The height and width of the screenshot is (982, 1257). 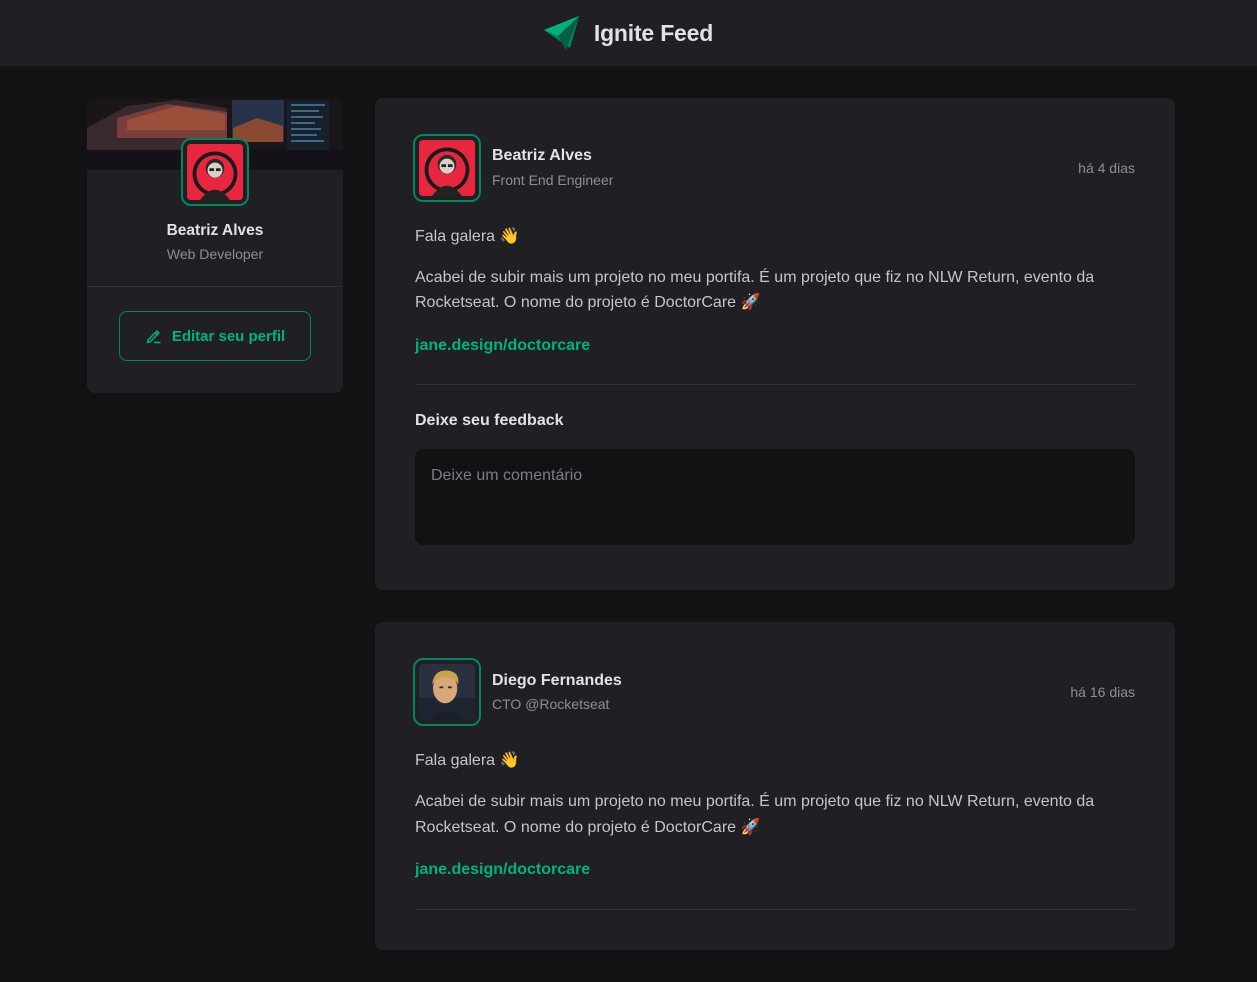 What do you see at coordinates (228, 336) in the screenshot?
I see `edit-profile-label: Editar seu perfil` at bounding box center [228, 336].